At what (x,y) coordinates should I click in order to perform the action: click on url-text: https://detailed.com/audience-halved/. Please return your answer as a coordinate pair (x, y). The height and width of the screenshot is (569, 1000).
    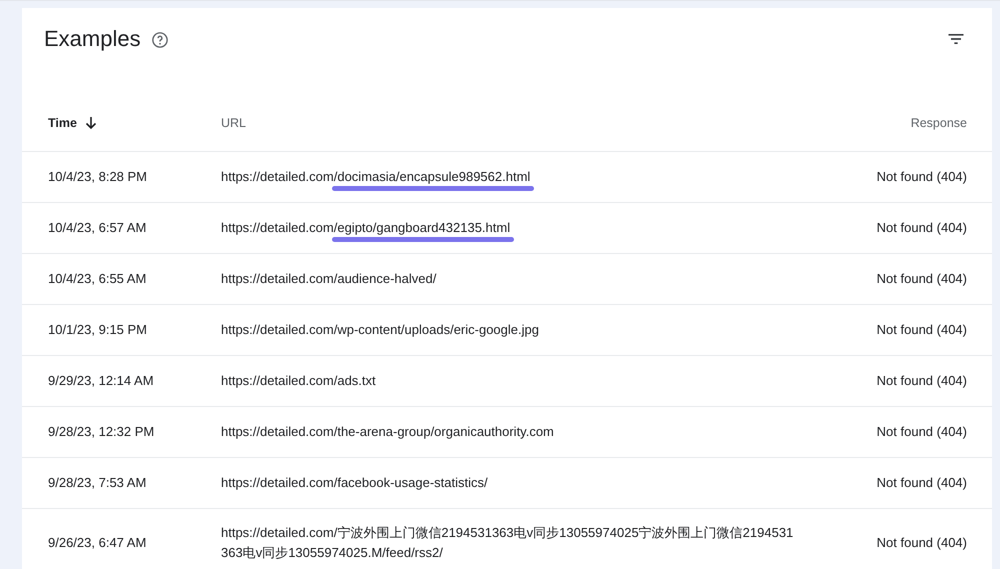
    Looking at the image, I should click on (328, 278).